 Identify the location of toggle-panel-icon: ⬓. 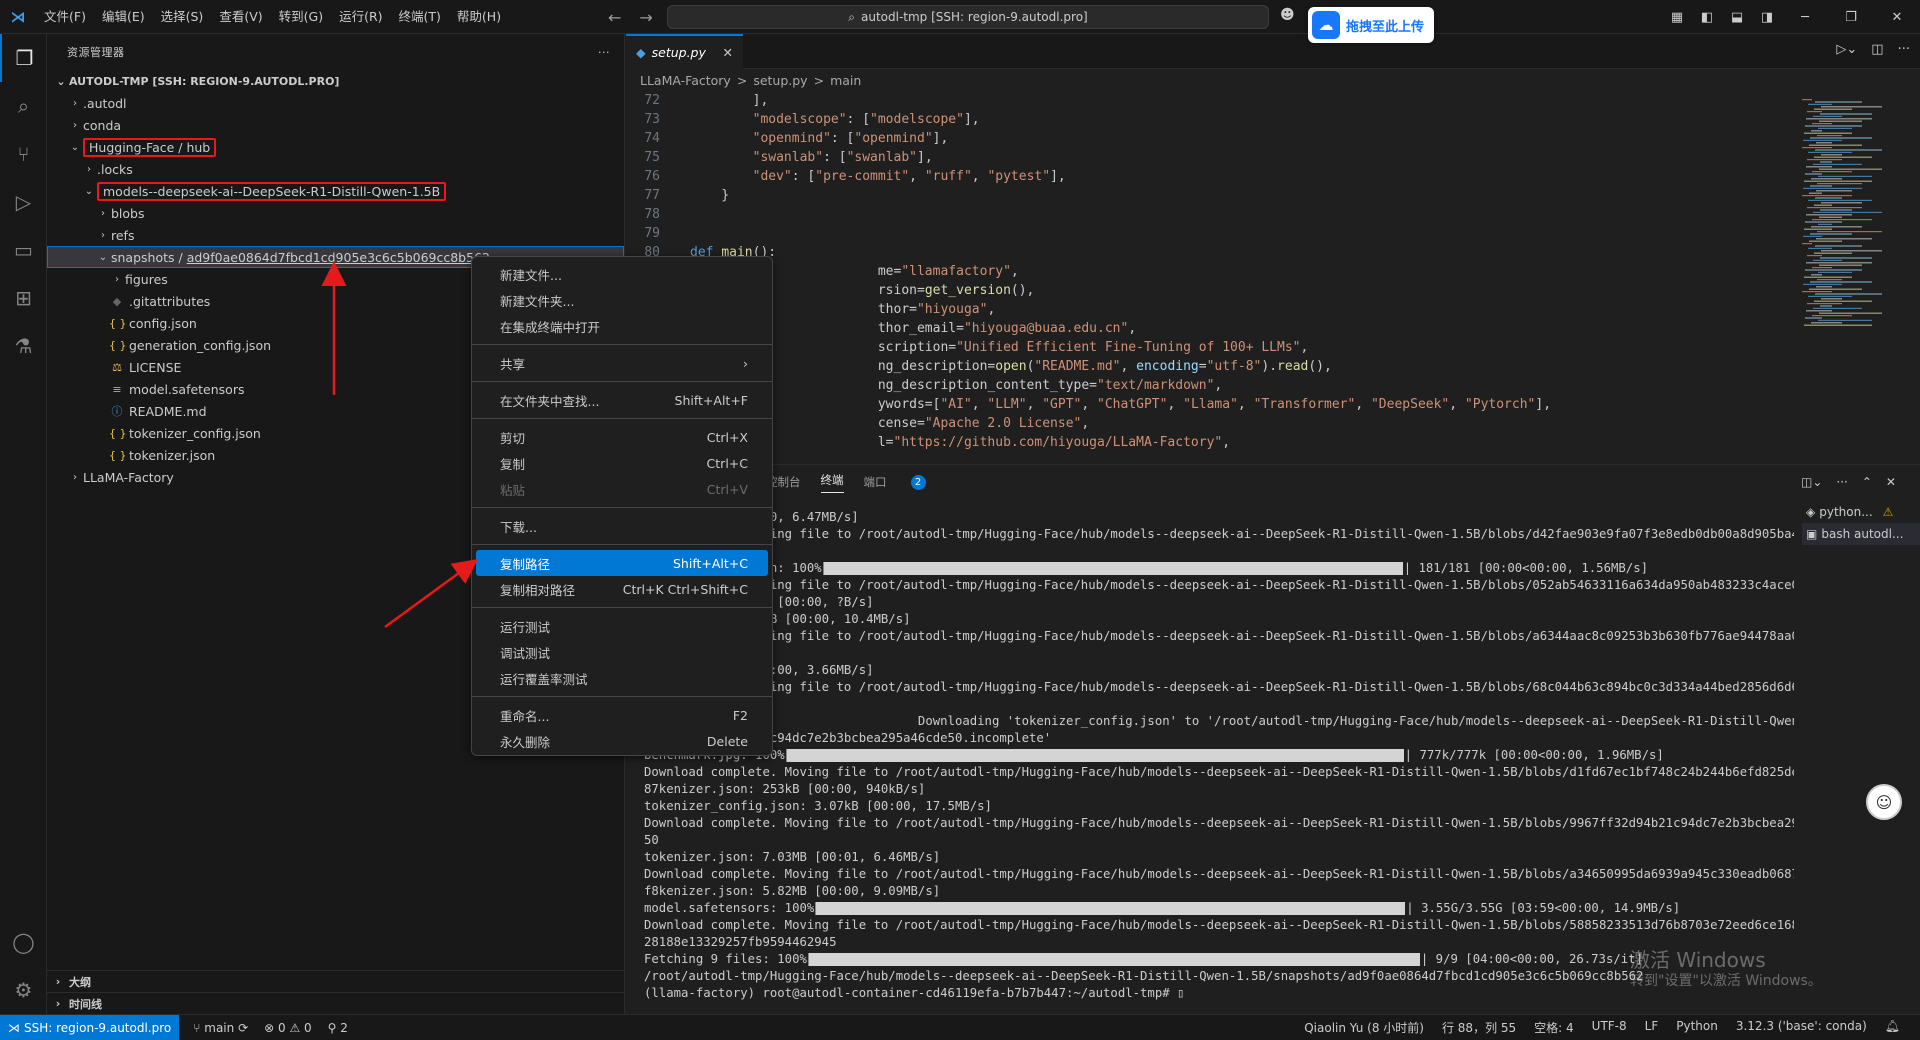
(1737, 17).